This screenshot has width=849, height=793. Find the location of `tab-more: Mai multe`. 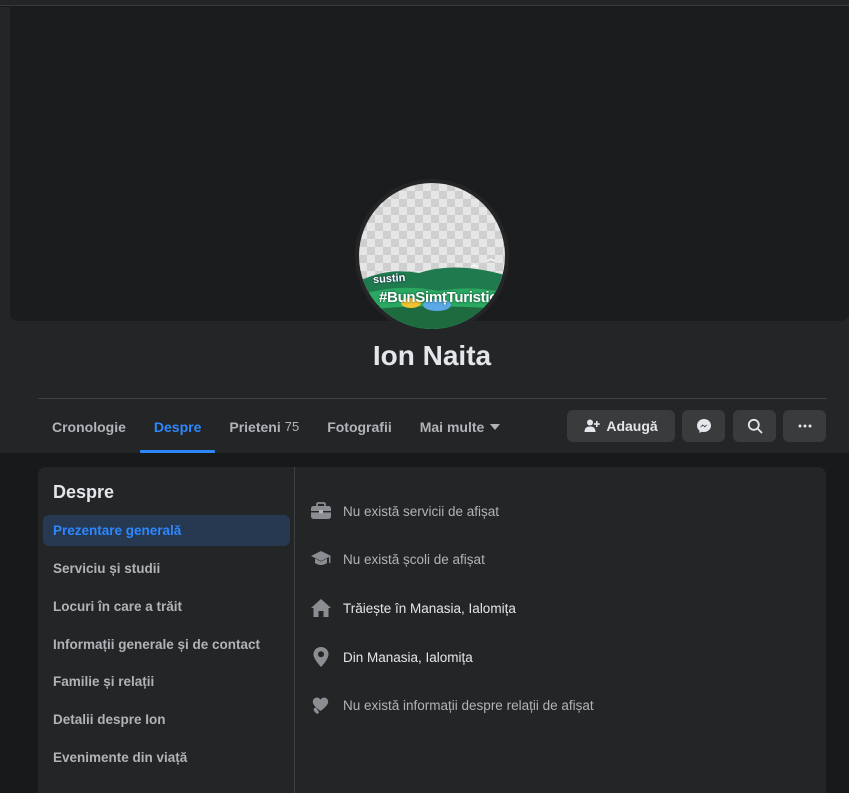

tab-more: Mai multe is located at coordinates (460, 426).